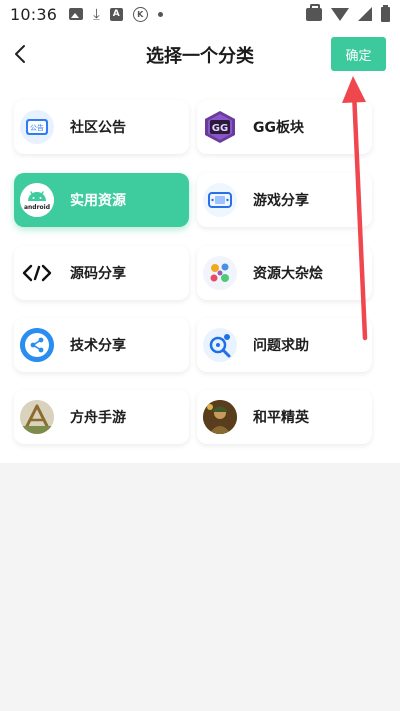 Image resolution: width=400 pixels, height=711 pixels. What do you see at coordinates (314, 12) in the screenshot?
I see `work-profile-icon` at bounding box center [314, 12].